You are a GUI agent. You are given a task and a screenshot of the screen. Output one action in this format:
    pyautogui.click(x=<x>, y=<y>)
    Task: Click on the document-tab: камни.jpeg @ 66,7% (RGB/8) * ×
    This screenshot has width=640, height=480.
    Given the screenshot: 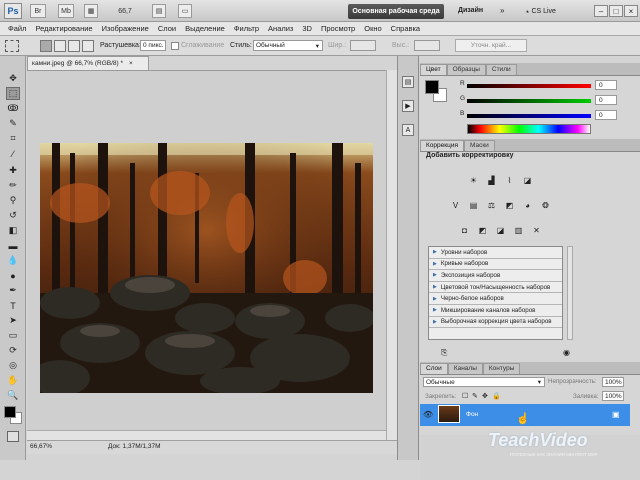 What is the action you would take?
    pyautogui.click(x=88, y=63)
    